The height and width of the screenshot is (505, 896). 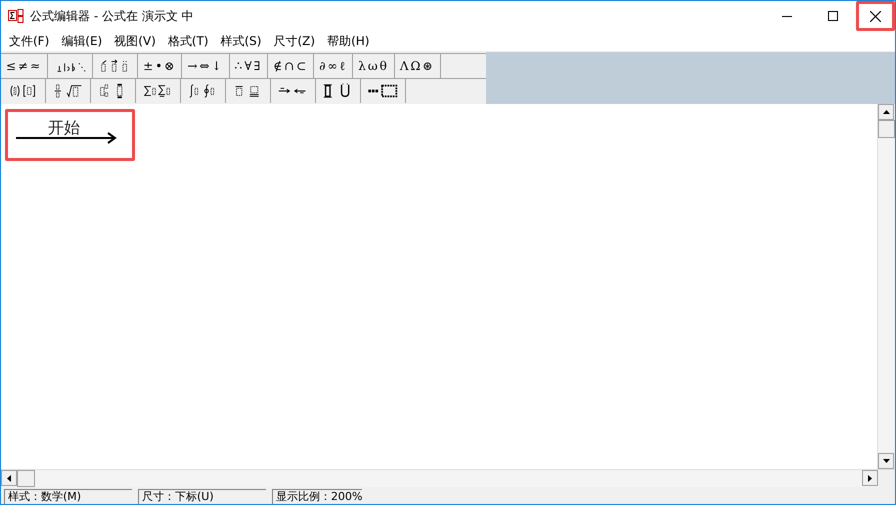 What do you see at coordinates (448, 478) in the screenshot?
I see `horizontal-scrollbar` at bounding box center [448, 478].